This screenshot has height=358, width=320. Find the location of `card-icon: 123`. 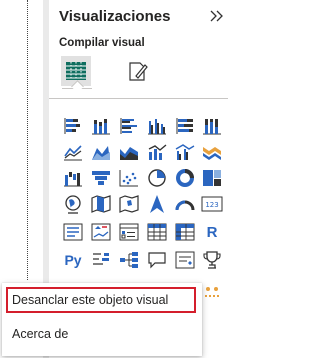

card-icon: 123 is located at coordinates (212, 204).